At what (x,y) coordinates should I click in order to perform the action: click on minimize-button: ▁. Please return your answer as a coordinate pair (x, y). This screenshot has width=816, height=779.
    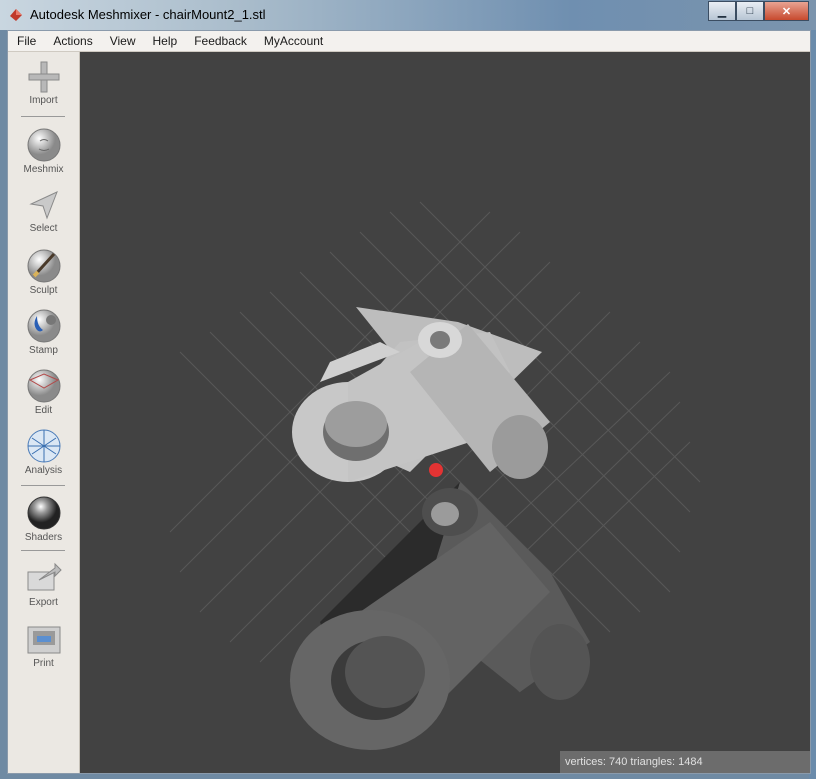
    Looking at the image, I should click on (722, 11).